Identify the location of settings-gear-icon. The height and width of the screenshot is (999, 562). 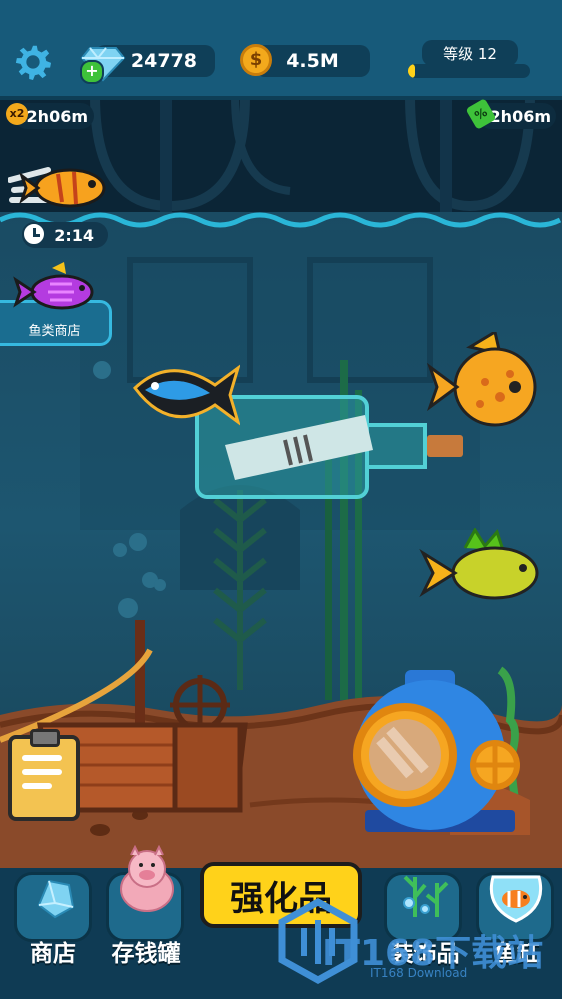
(33, 61).